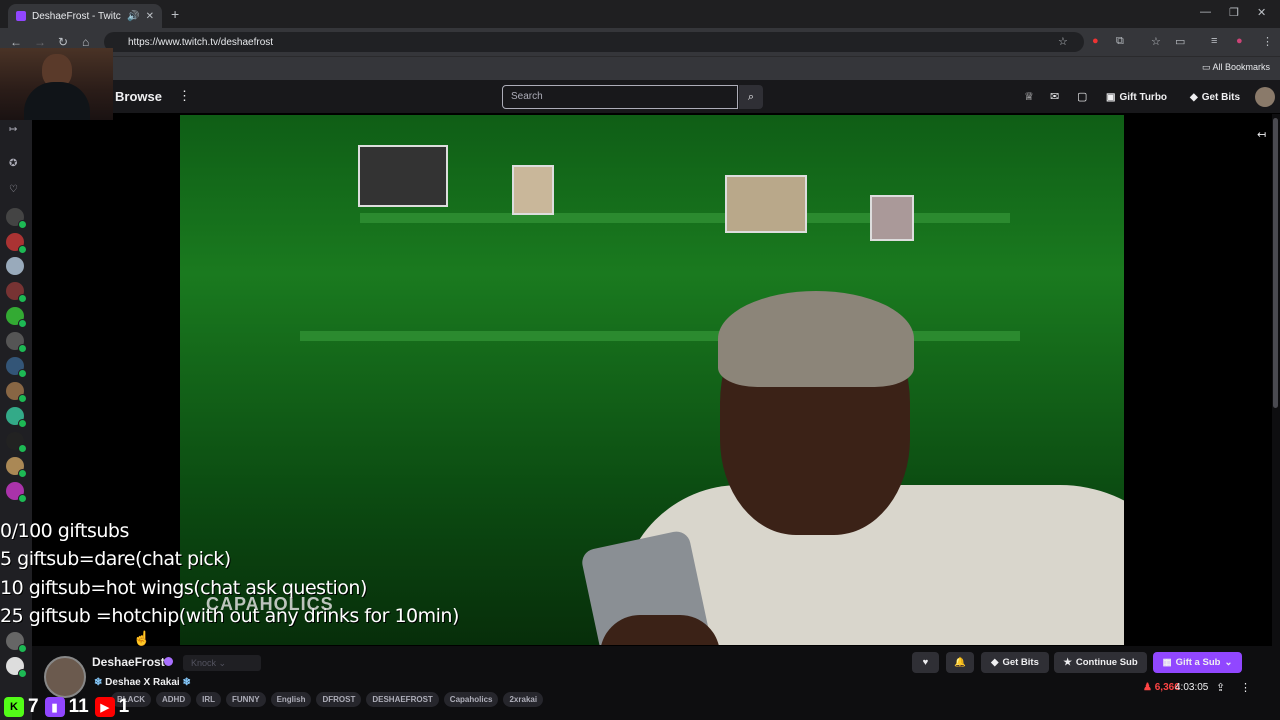  Describe the element at coordinates (291, 699) in the screenshot. I see `tag: English` at that location.